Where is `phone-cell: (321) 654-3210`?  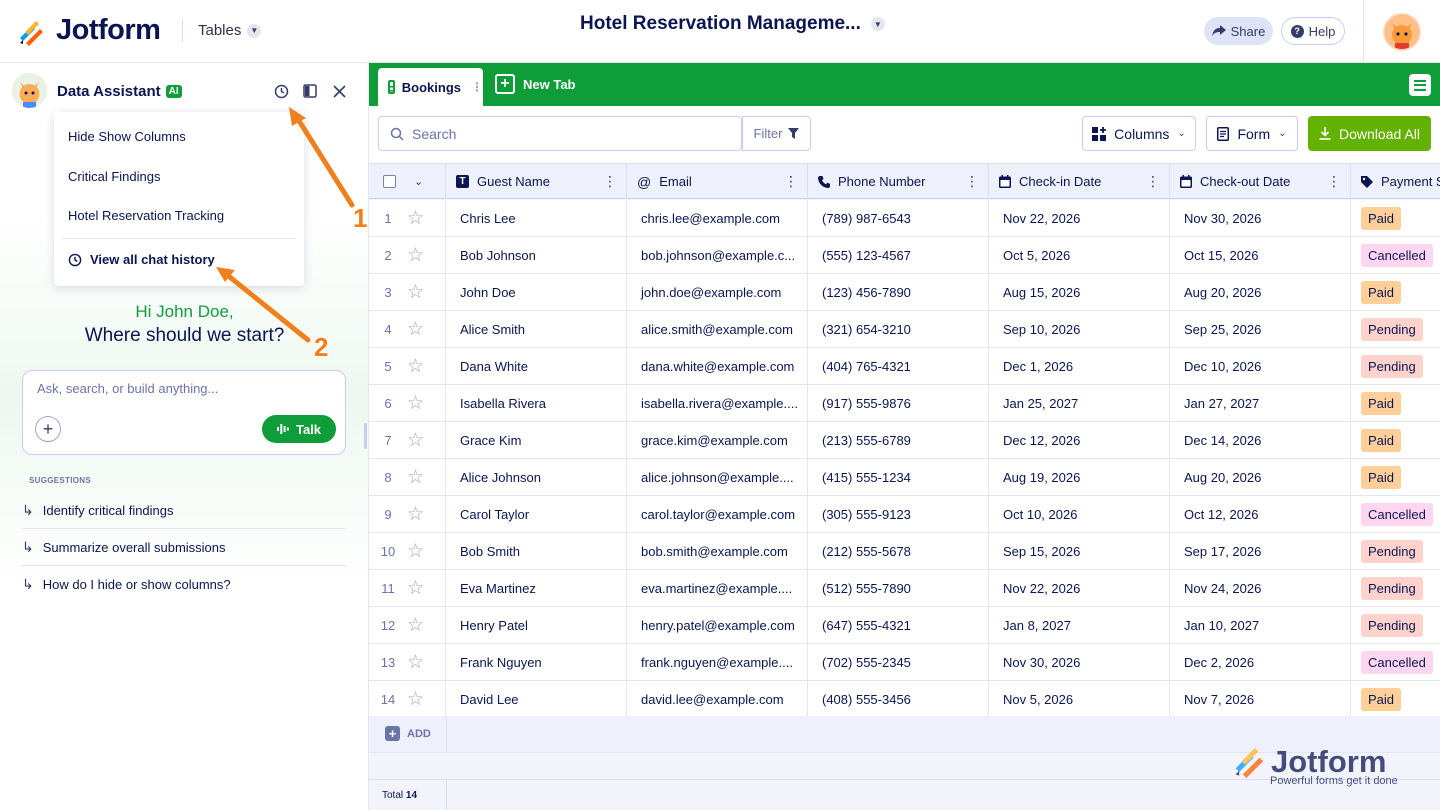
phone-cell: (321) 654-3210 is located at coordinates (898, 329).